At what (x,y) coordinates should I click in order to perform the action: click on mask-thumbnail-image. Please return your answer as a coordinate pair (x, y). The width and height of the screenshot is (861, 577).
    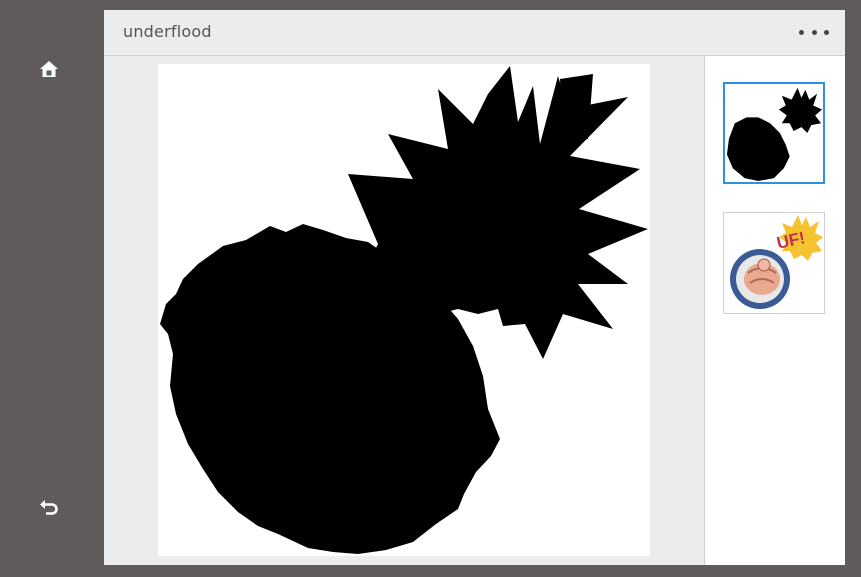
    Looking at the image, I should click on (774, 134).